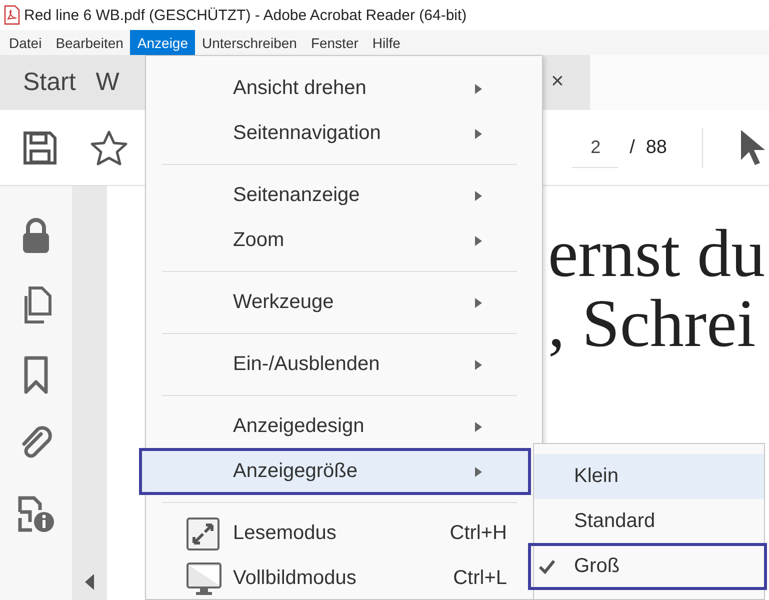 Image resolution: width=769 pixels, height=600 pixels. Describe the element at coordinates (335, 471) in the screenshot. I see `menu-item: Anzeigegröße` at that location.